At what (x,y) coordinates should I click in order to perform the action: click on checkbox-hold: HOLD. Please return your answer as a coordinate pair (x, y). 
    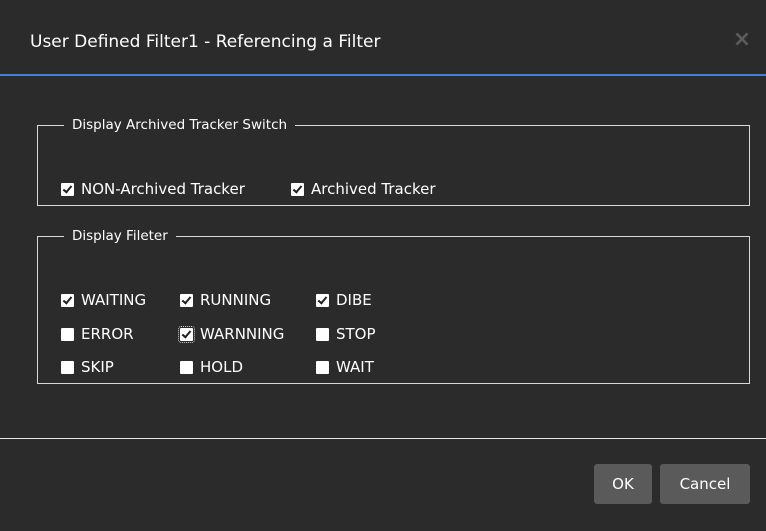
    Looking at the image, I should click on (211, 367).